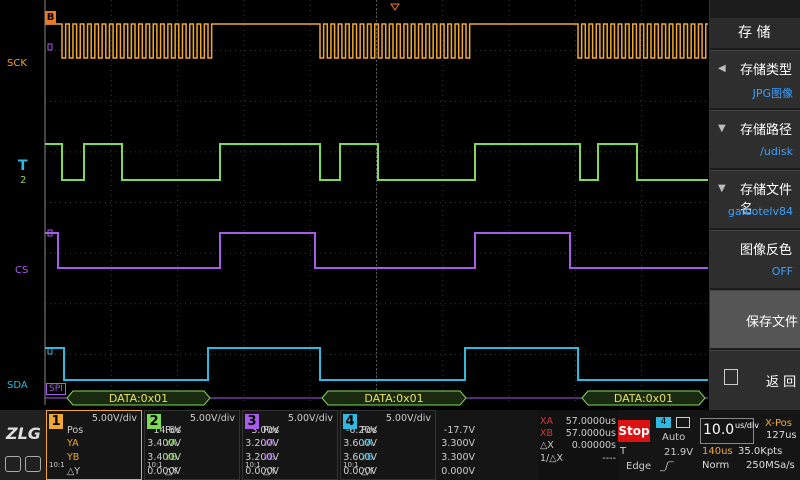 The width and height of the screenshot is (800, 480). I want to click on search-icon, so click(13, 464).